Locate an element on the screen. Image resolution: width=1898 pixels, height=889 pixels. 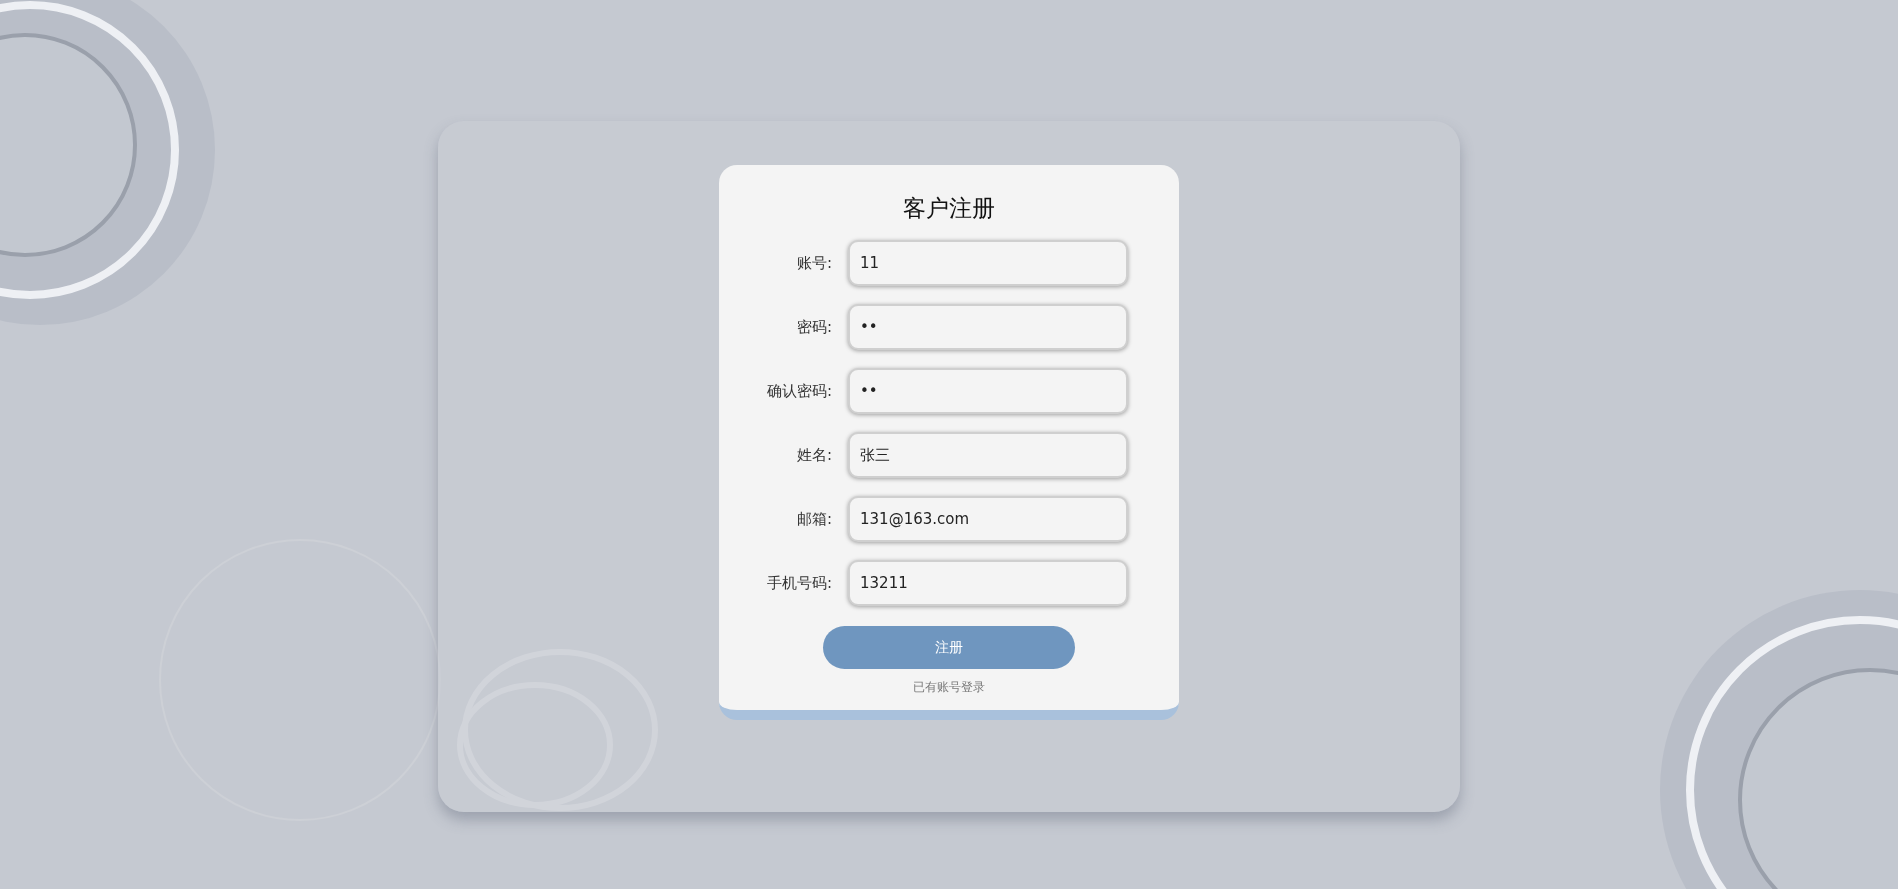
field-label: 确认密码: is located at coordinates (798, 391).